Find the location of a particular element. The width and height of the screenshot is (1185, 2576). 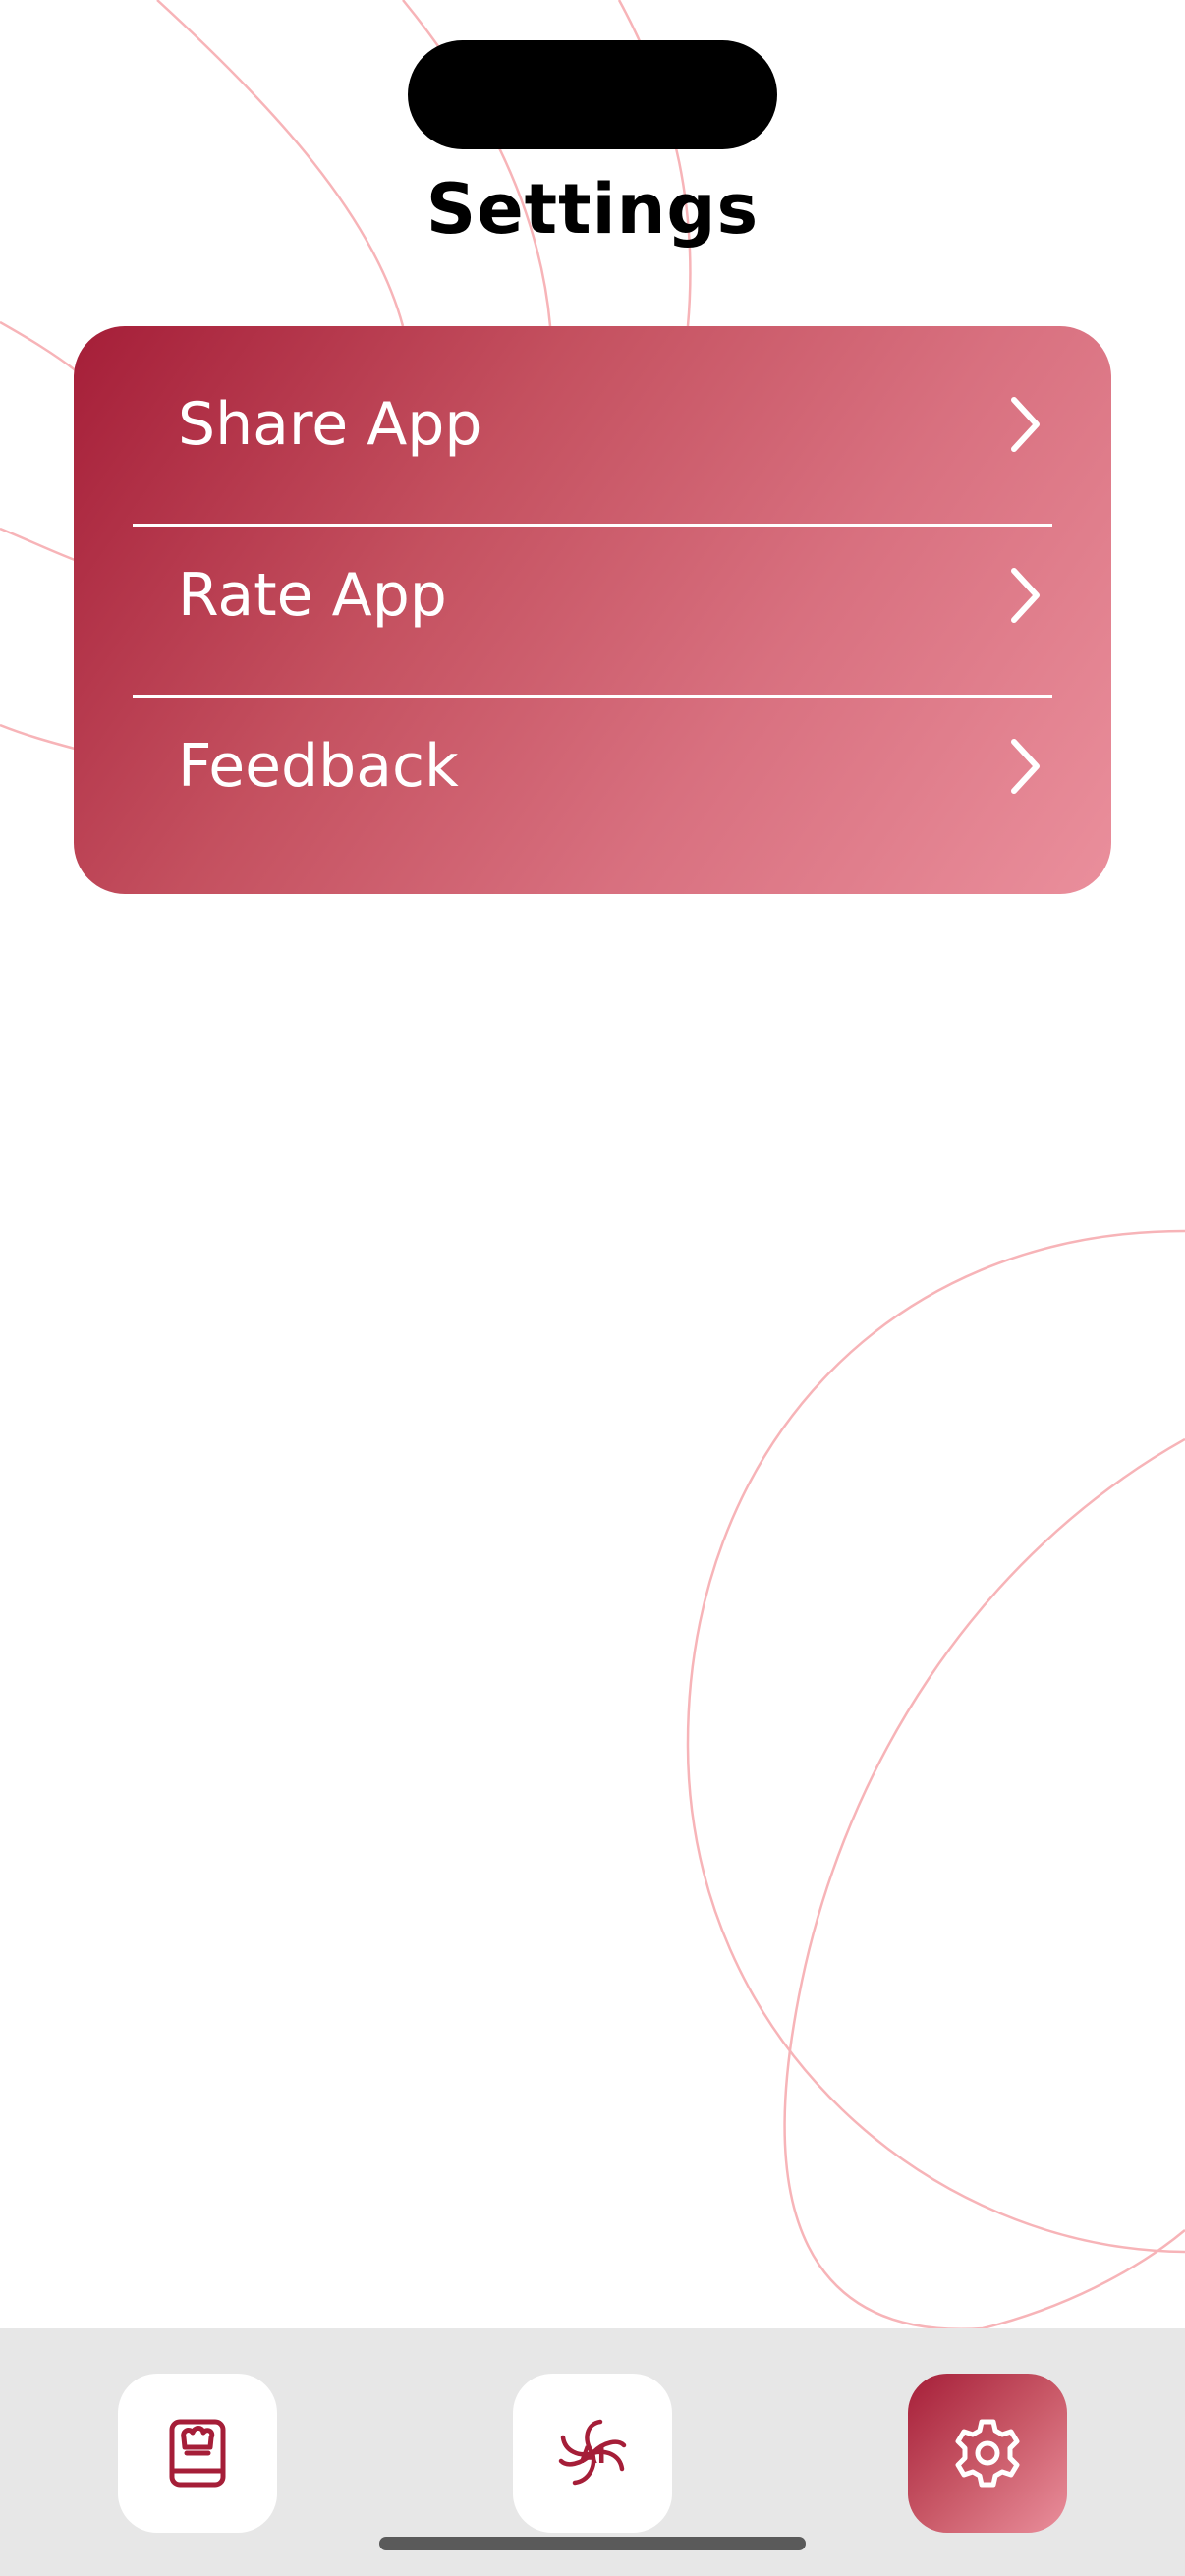

share-app-label: Share App is located at coordinates (330, 424).